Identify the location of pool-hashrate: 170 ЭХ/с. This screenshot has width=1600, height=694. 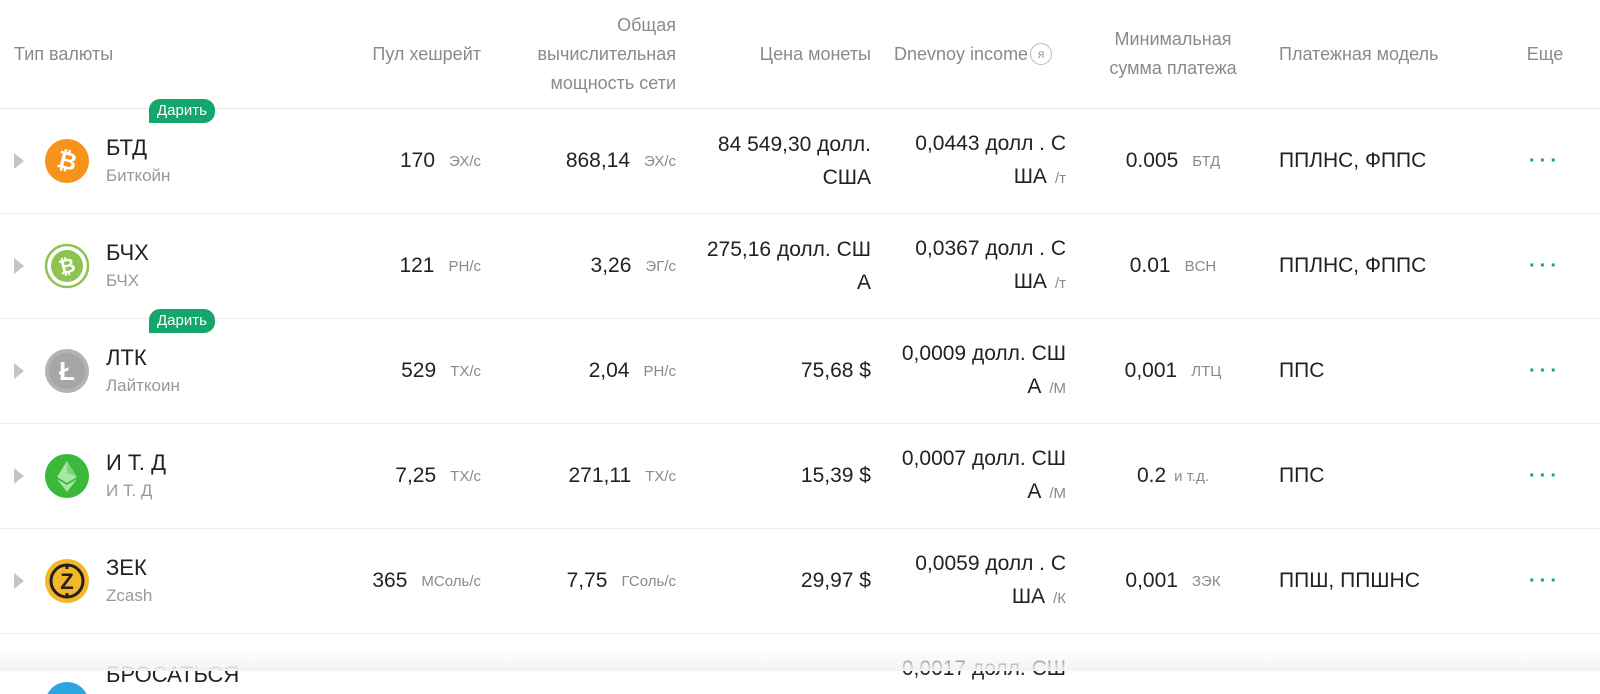
(390, 161).